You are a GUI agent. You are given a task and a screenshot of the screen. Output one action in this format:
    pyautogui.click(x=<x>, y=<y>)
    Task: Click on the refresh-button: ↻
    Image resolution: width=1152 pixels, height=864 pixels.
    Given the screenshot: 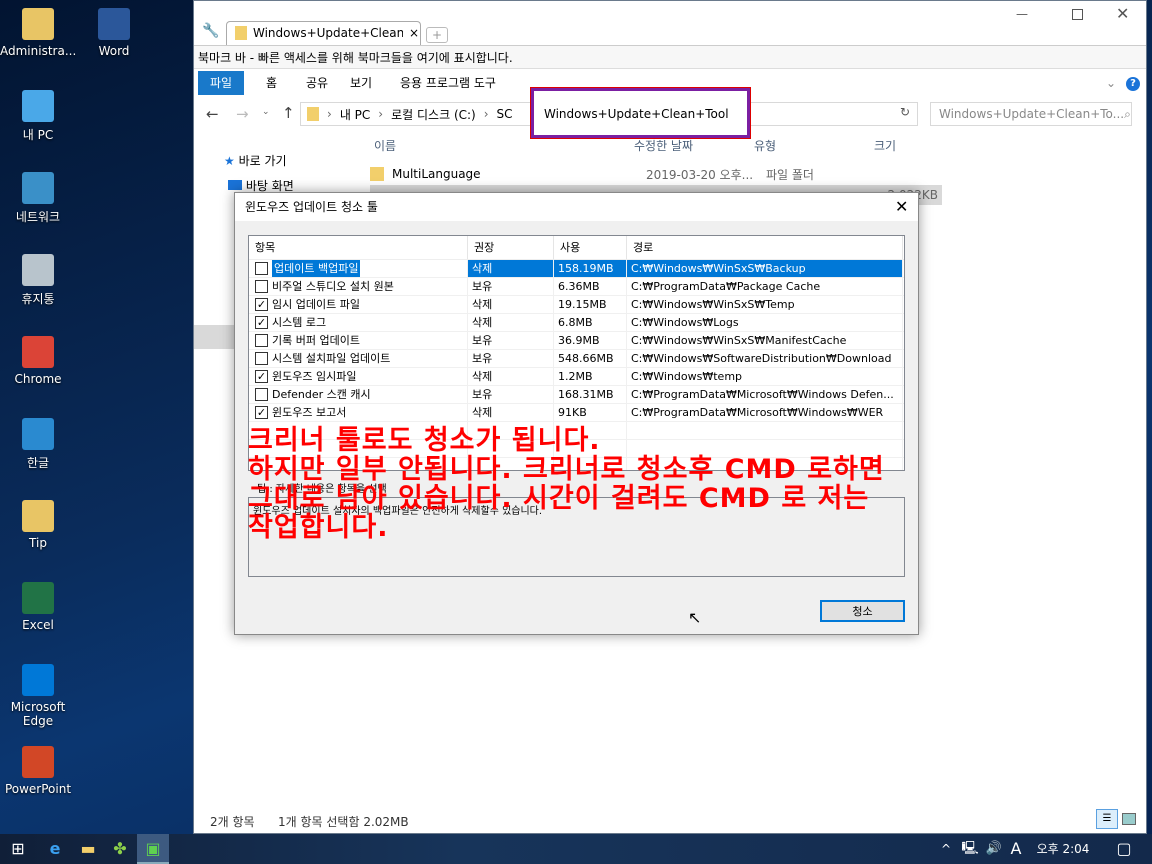 What is the action you would take?
    pyautogui.click(x=905, y=112)
    